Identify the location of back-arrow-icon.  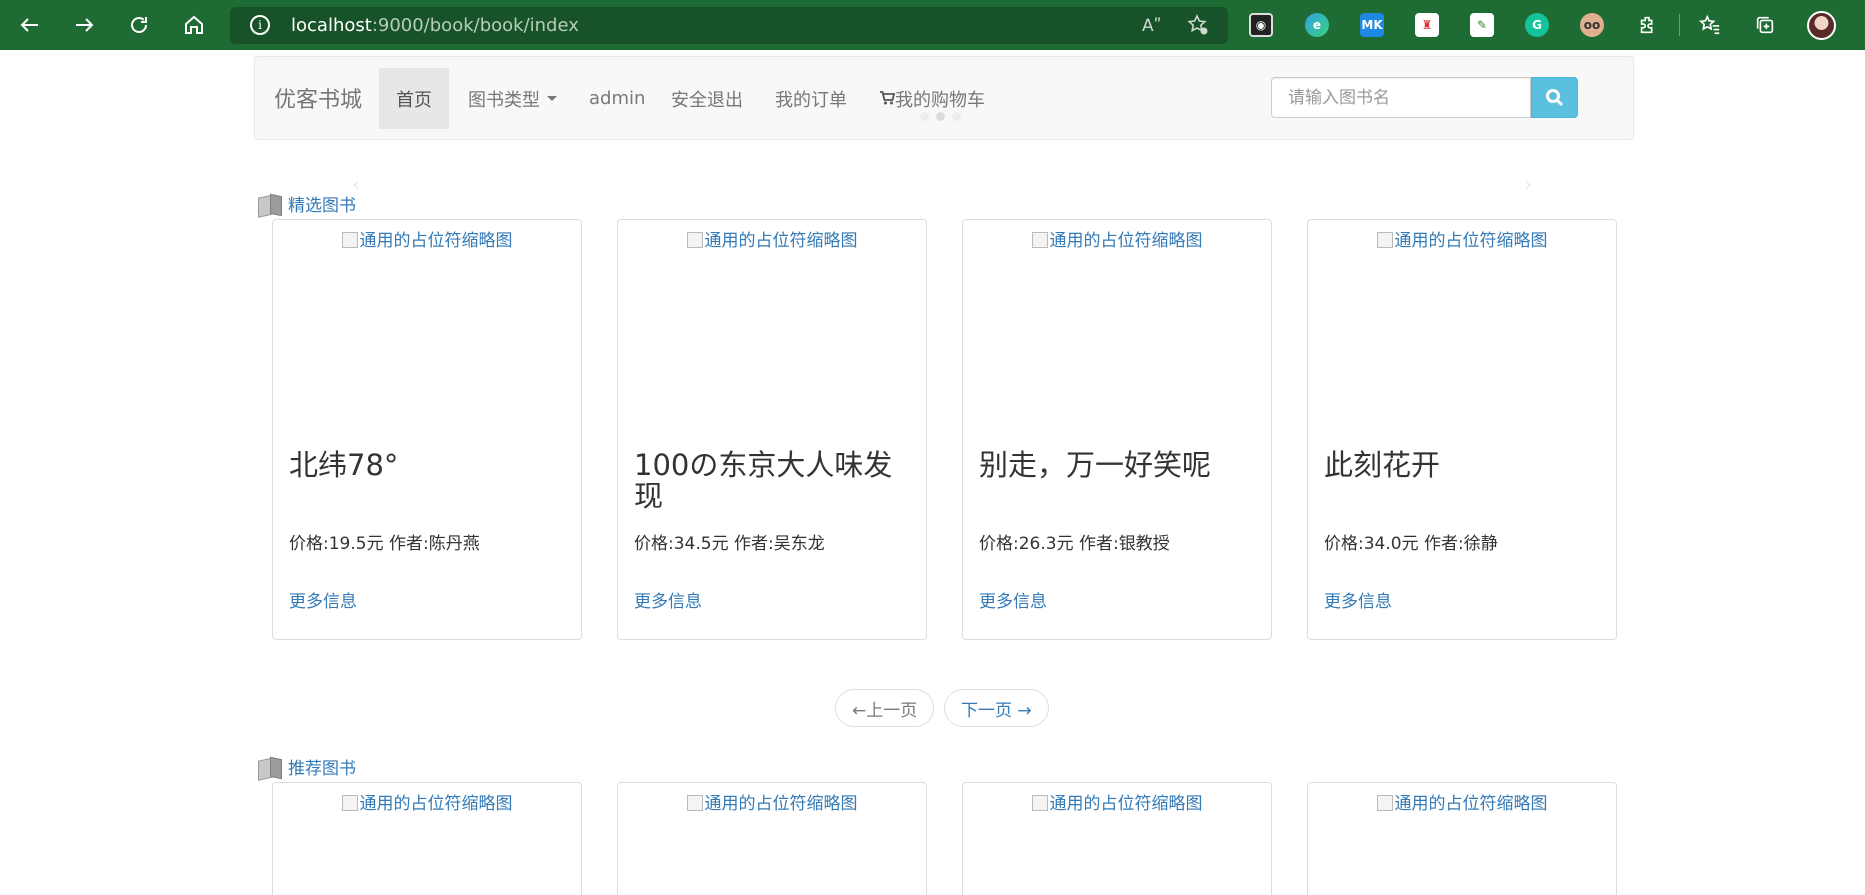
(29, 25).